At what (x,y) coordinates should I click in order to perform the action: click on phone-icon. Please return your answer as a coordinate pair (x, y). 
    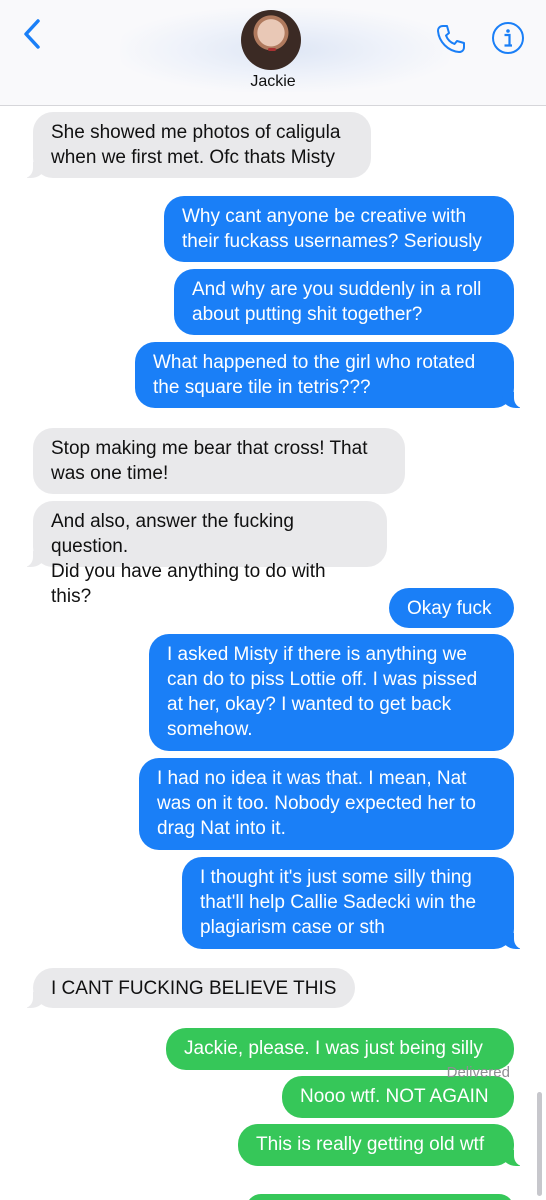
    Looking at the image, I should click on (451, 39).